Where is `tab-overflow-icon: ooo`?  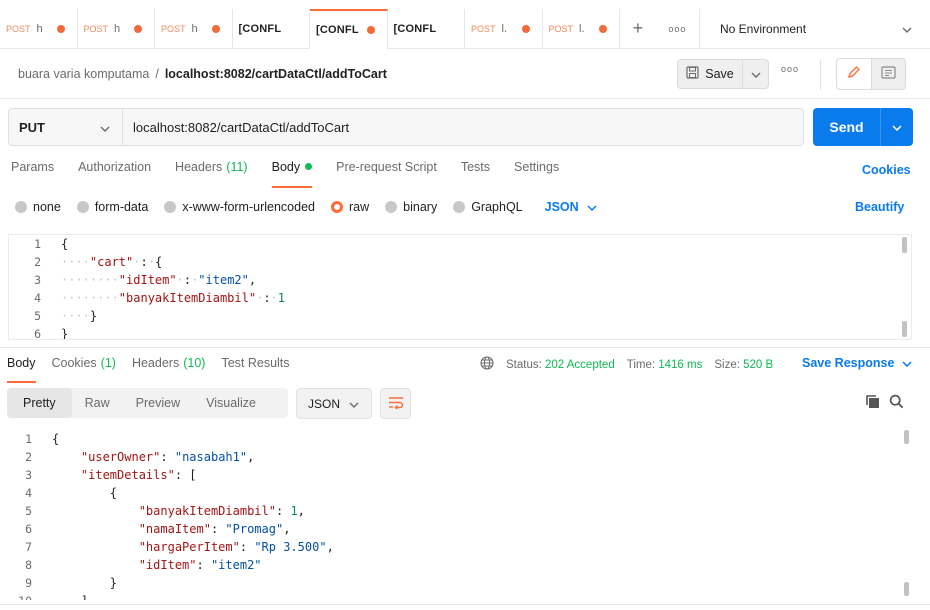 tab-overflow-icon: ooo is located at coordinates (677, 29).